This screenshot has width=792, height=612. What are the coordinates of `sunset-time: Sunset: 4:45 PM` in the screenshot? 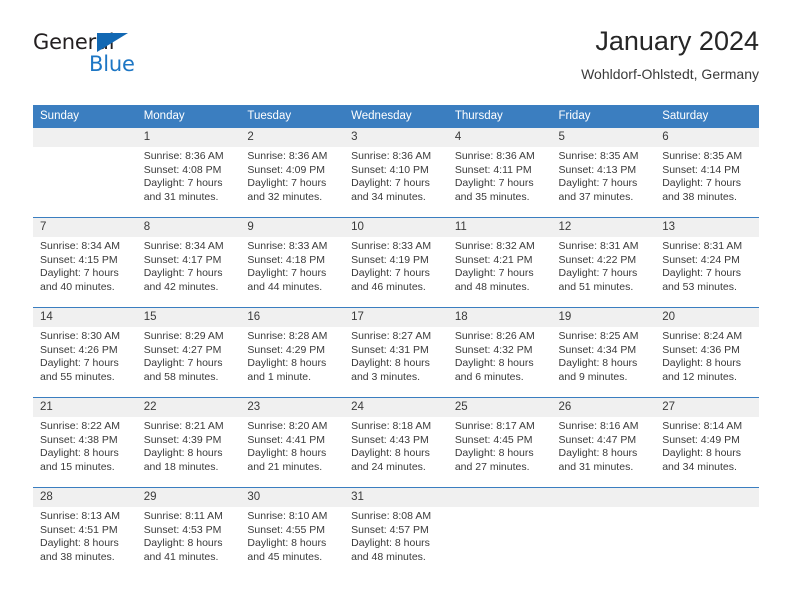 It's located at (493, 439).